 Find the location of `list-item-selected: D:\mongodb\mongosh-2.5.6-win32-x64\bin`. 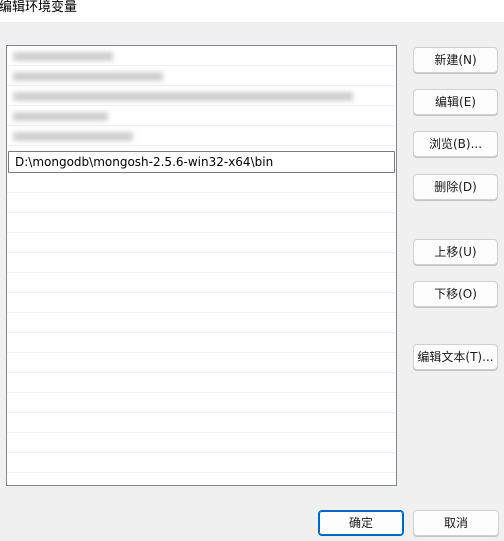

list-item-selected: D:\mongodb\mongosh-2.5.6-win32-x64\bin is located at coordinates (201, 162).